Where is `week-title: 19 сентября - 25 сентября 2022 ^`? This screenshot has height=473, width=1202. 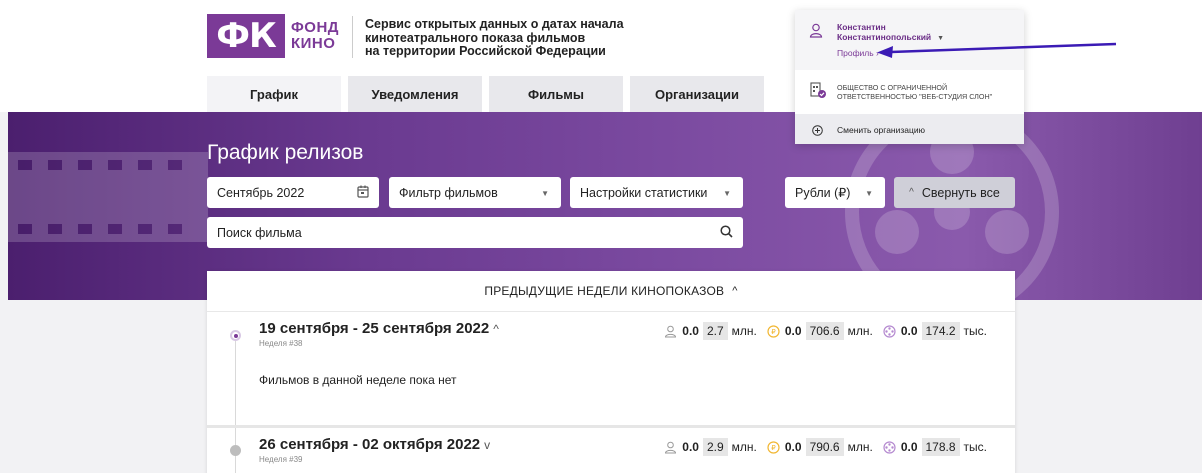
week-title: 19 сентября - 25 сентября 2022 ^ is located at coordinates (379, 328).